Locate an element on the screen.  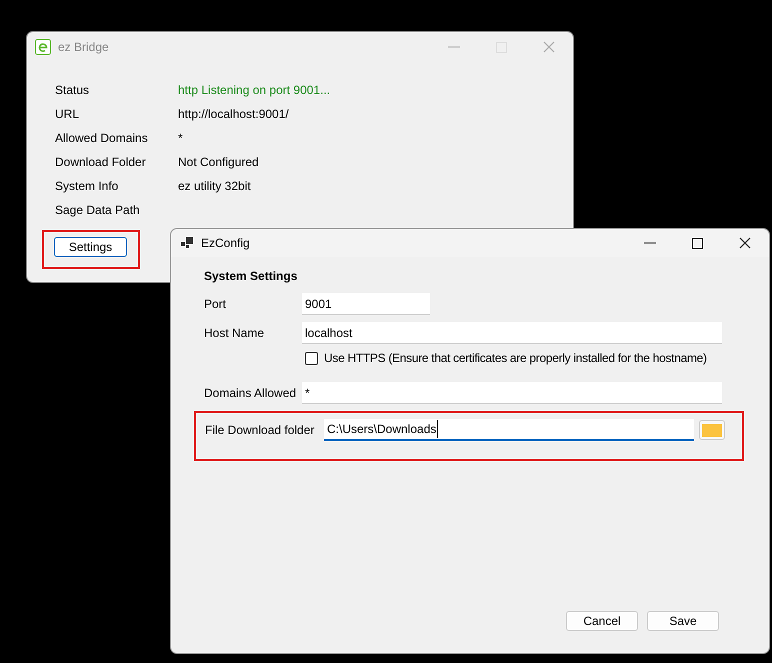
settings-button: Settings is located at coordinates (90, 247).